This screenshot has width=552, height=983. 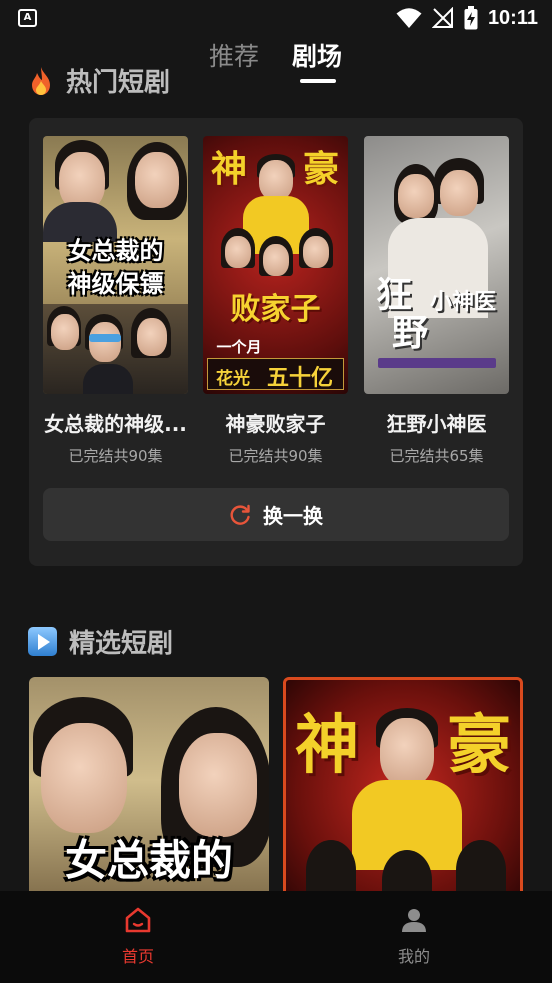 What do you see at coordinates (138, 937) in the screenshot?
I see `nav-home: 首页` at bounding box center [138, 937].